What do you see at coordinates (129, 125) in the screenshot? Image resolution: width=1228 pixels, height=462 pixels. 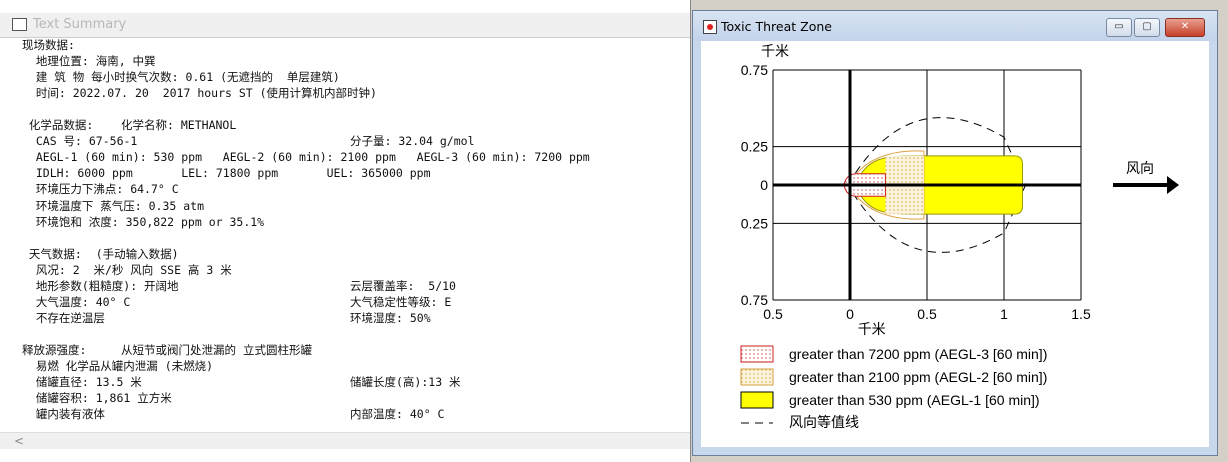 I see `summary-line: 化学品数据: 化学名称: METHANOL` at bounding box center [129, 125].